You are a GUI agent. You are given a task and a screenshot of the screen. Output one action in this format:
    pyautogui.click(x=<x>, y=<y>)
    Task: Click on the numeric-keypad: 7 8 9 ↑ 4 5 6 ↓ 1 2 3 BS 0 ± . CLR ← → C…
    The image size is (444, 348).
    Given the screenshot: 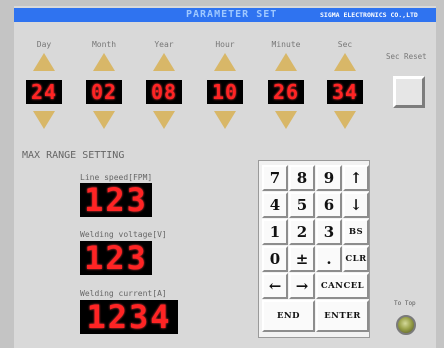 What is the action you would take?
    pyautogui.click(x=314, y=249)
    